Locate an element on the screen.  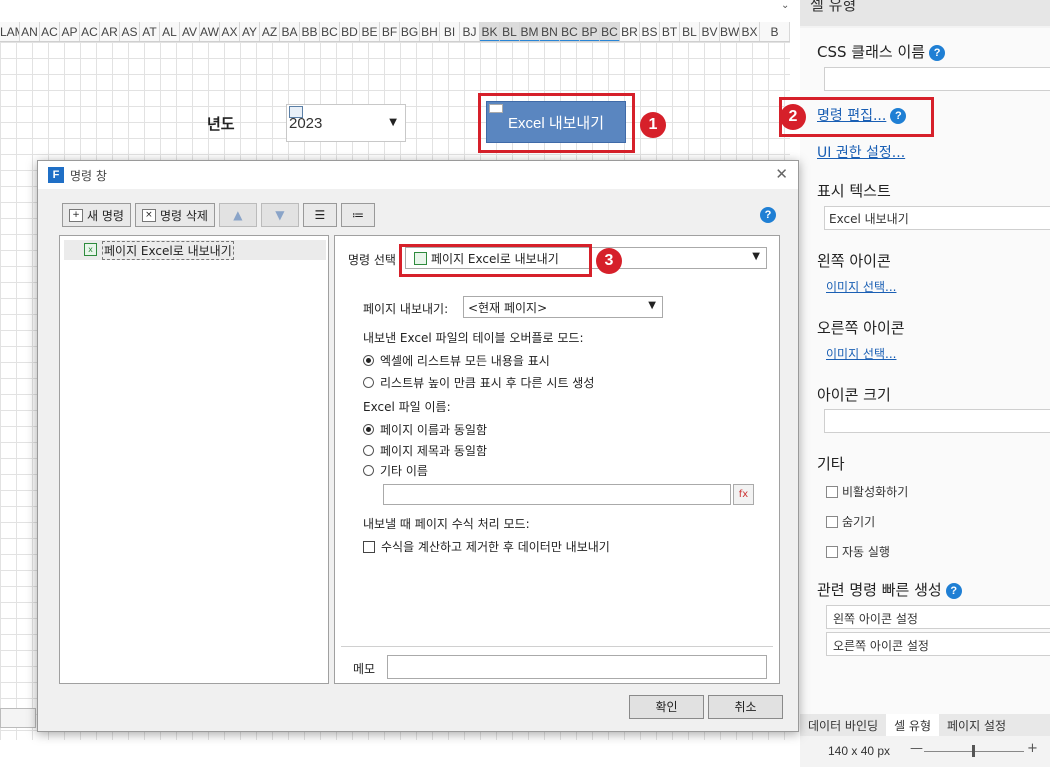
indent-button: ☰ is located at coordinates (319, 215).